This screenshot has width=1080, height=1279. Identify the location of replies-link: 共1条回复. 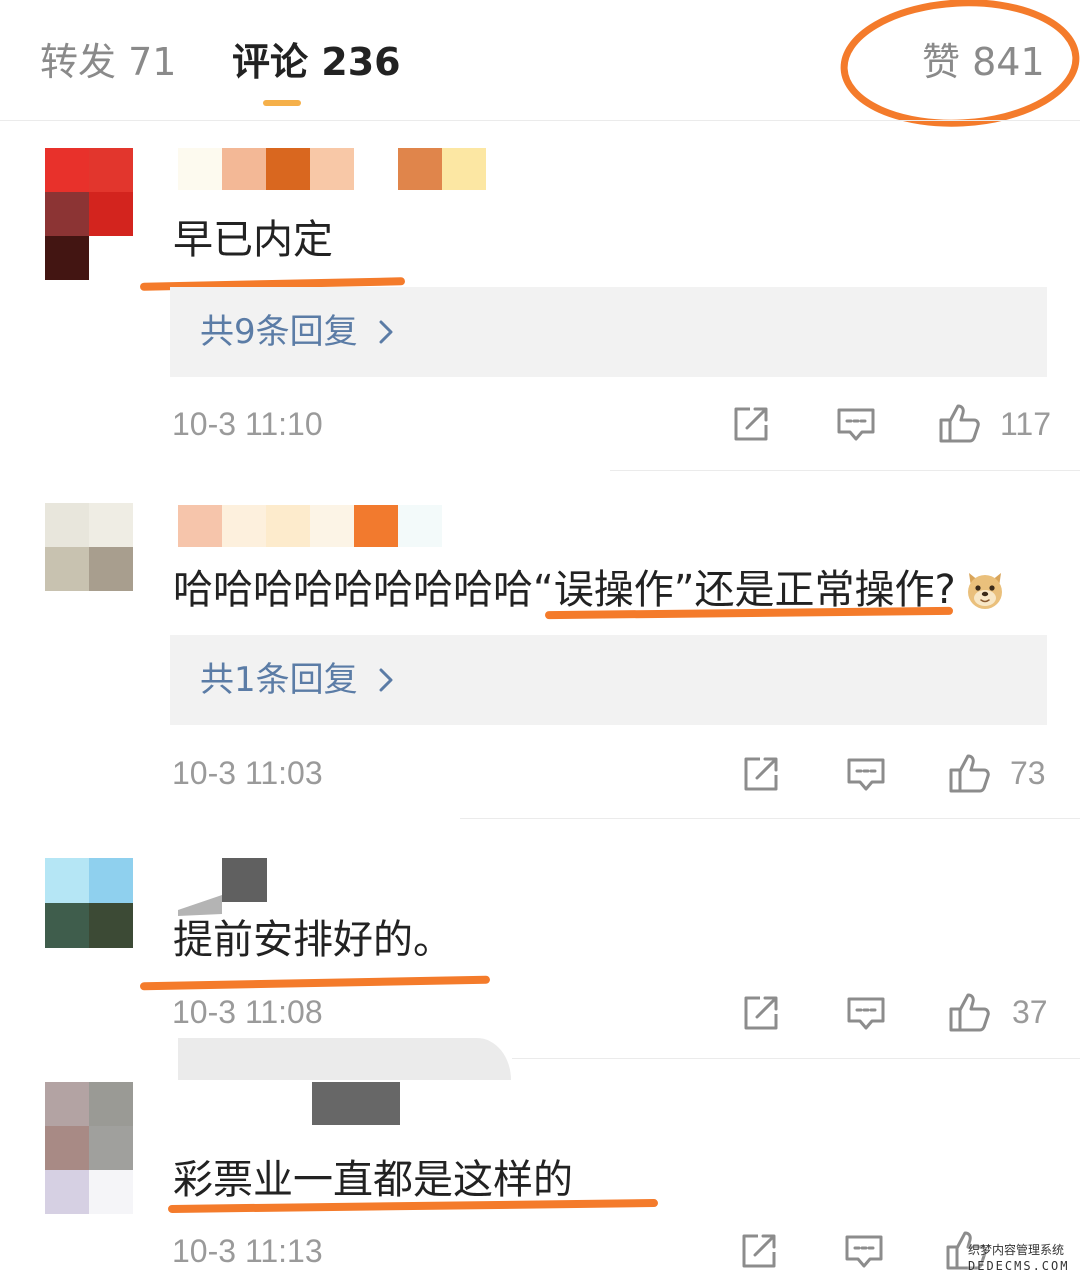
(608, 680).